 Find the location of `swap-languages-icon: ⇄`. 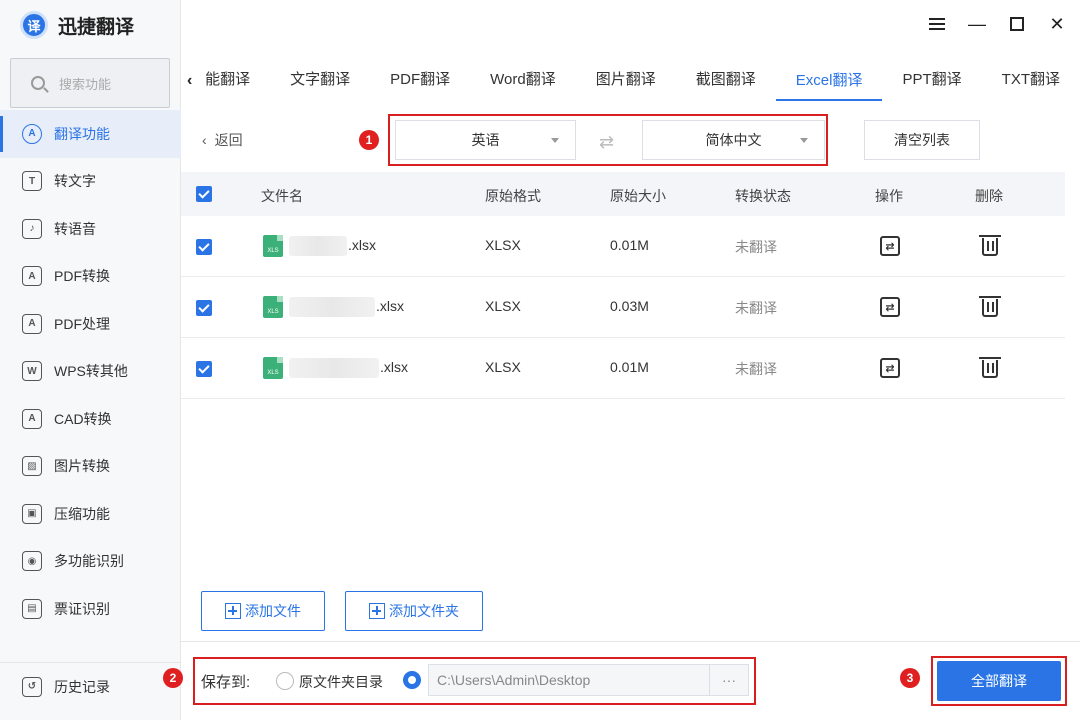

swap-languages-icon: ⇄ is located at coordinates (606, 142).